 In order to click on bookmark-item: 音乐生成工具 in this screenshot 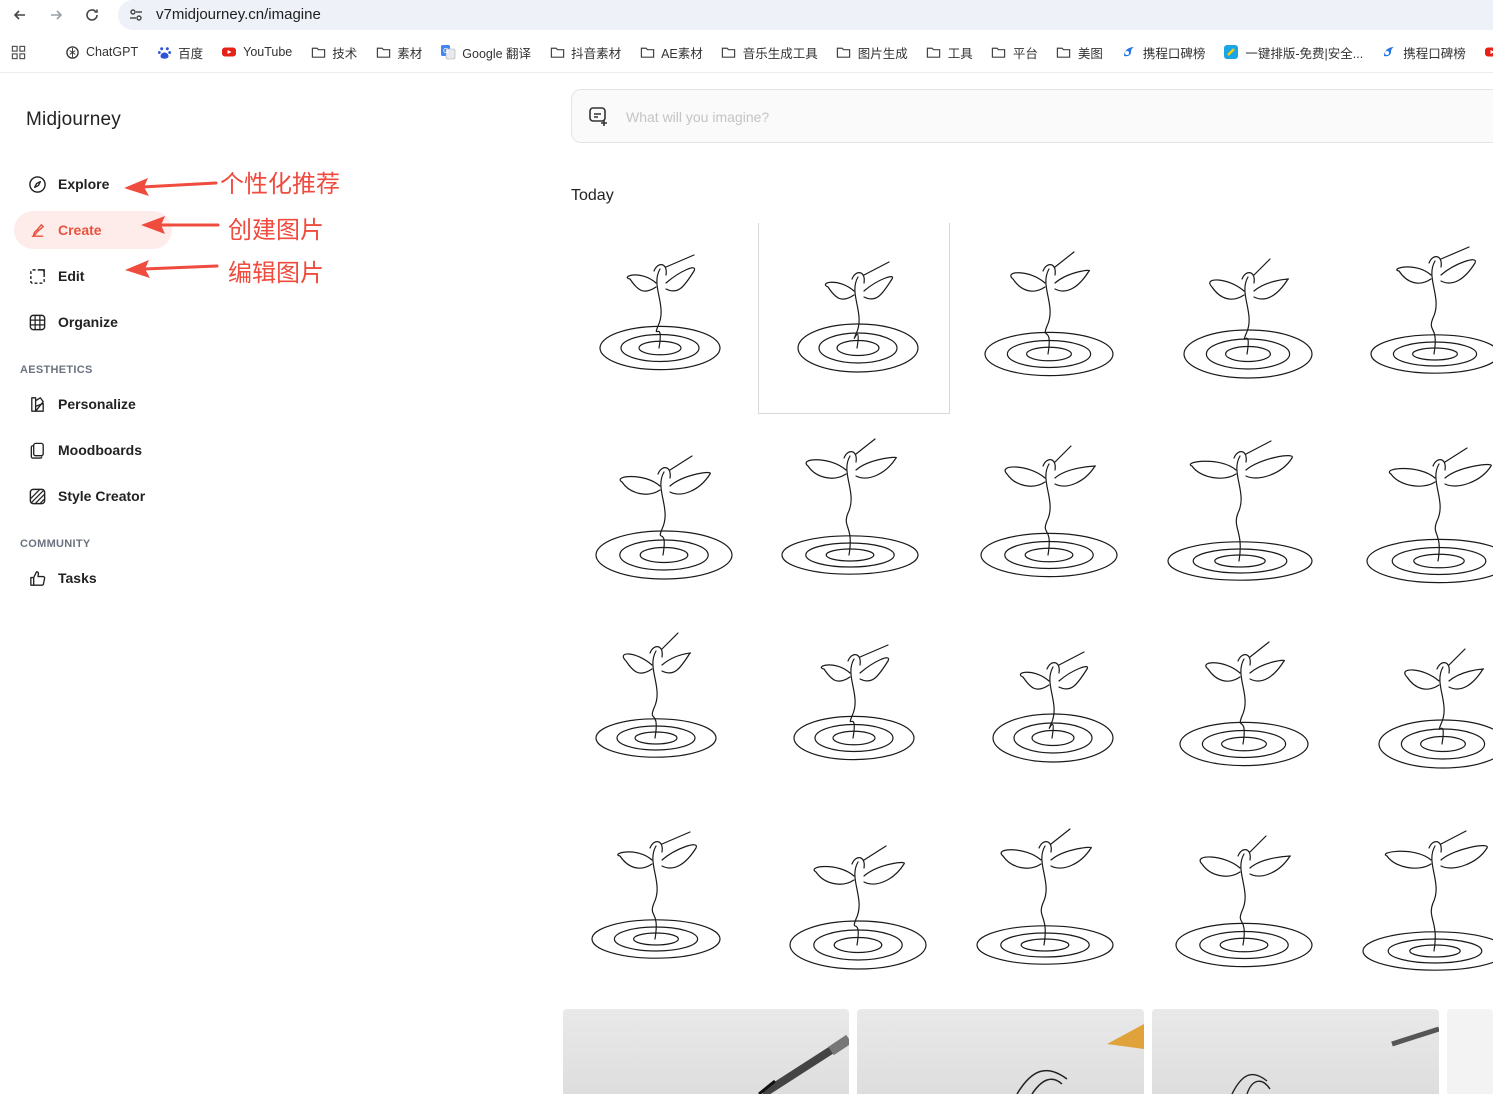, I will do `click(769, 52)`.